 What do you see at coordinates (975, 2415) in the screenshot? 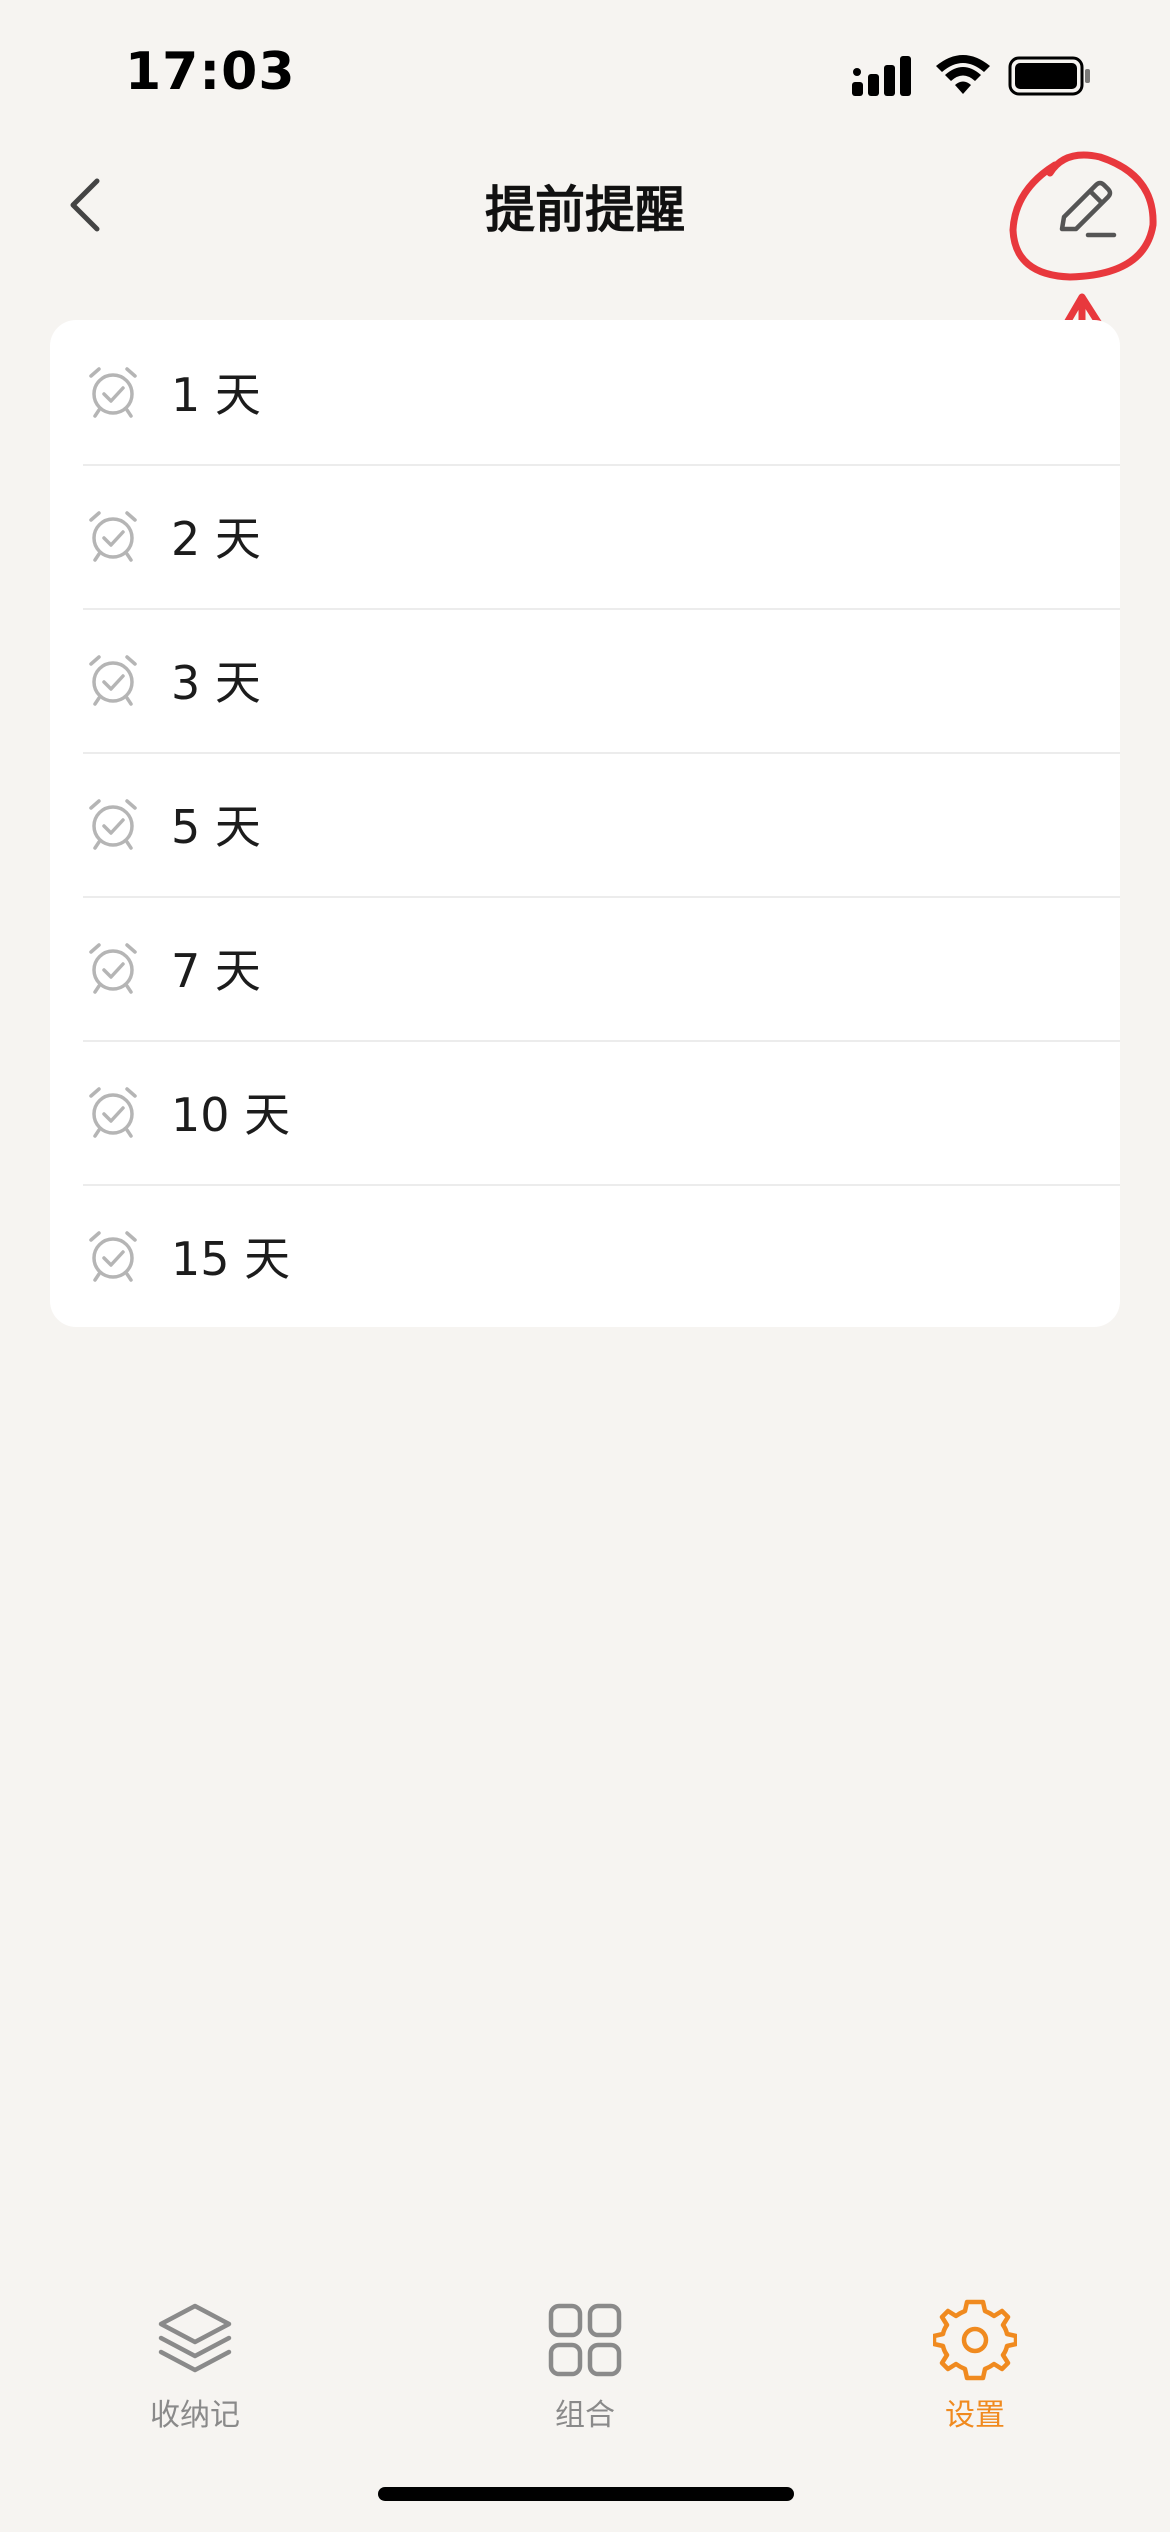
I see `tab-label: 设置` at bounding box center [975, 2415].